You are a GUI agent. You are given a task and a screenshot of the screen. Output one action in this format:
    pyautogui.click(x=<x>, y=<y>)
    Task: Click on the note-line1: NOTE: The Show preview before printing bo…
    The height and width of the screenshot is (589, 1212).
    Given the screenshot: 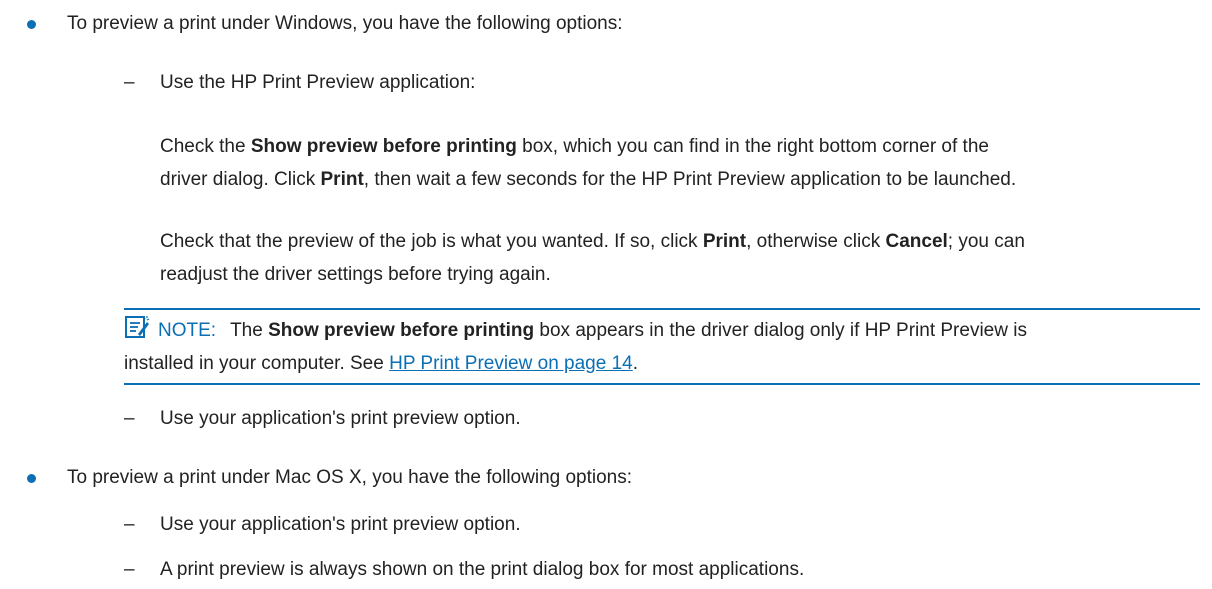 What is the action you would take?
    pyautogui.click(x=592, y=330)
    